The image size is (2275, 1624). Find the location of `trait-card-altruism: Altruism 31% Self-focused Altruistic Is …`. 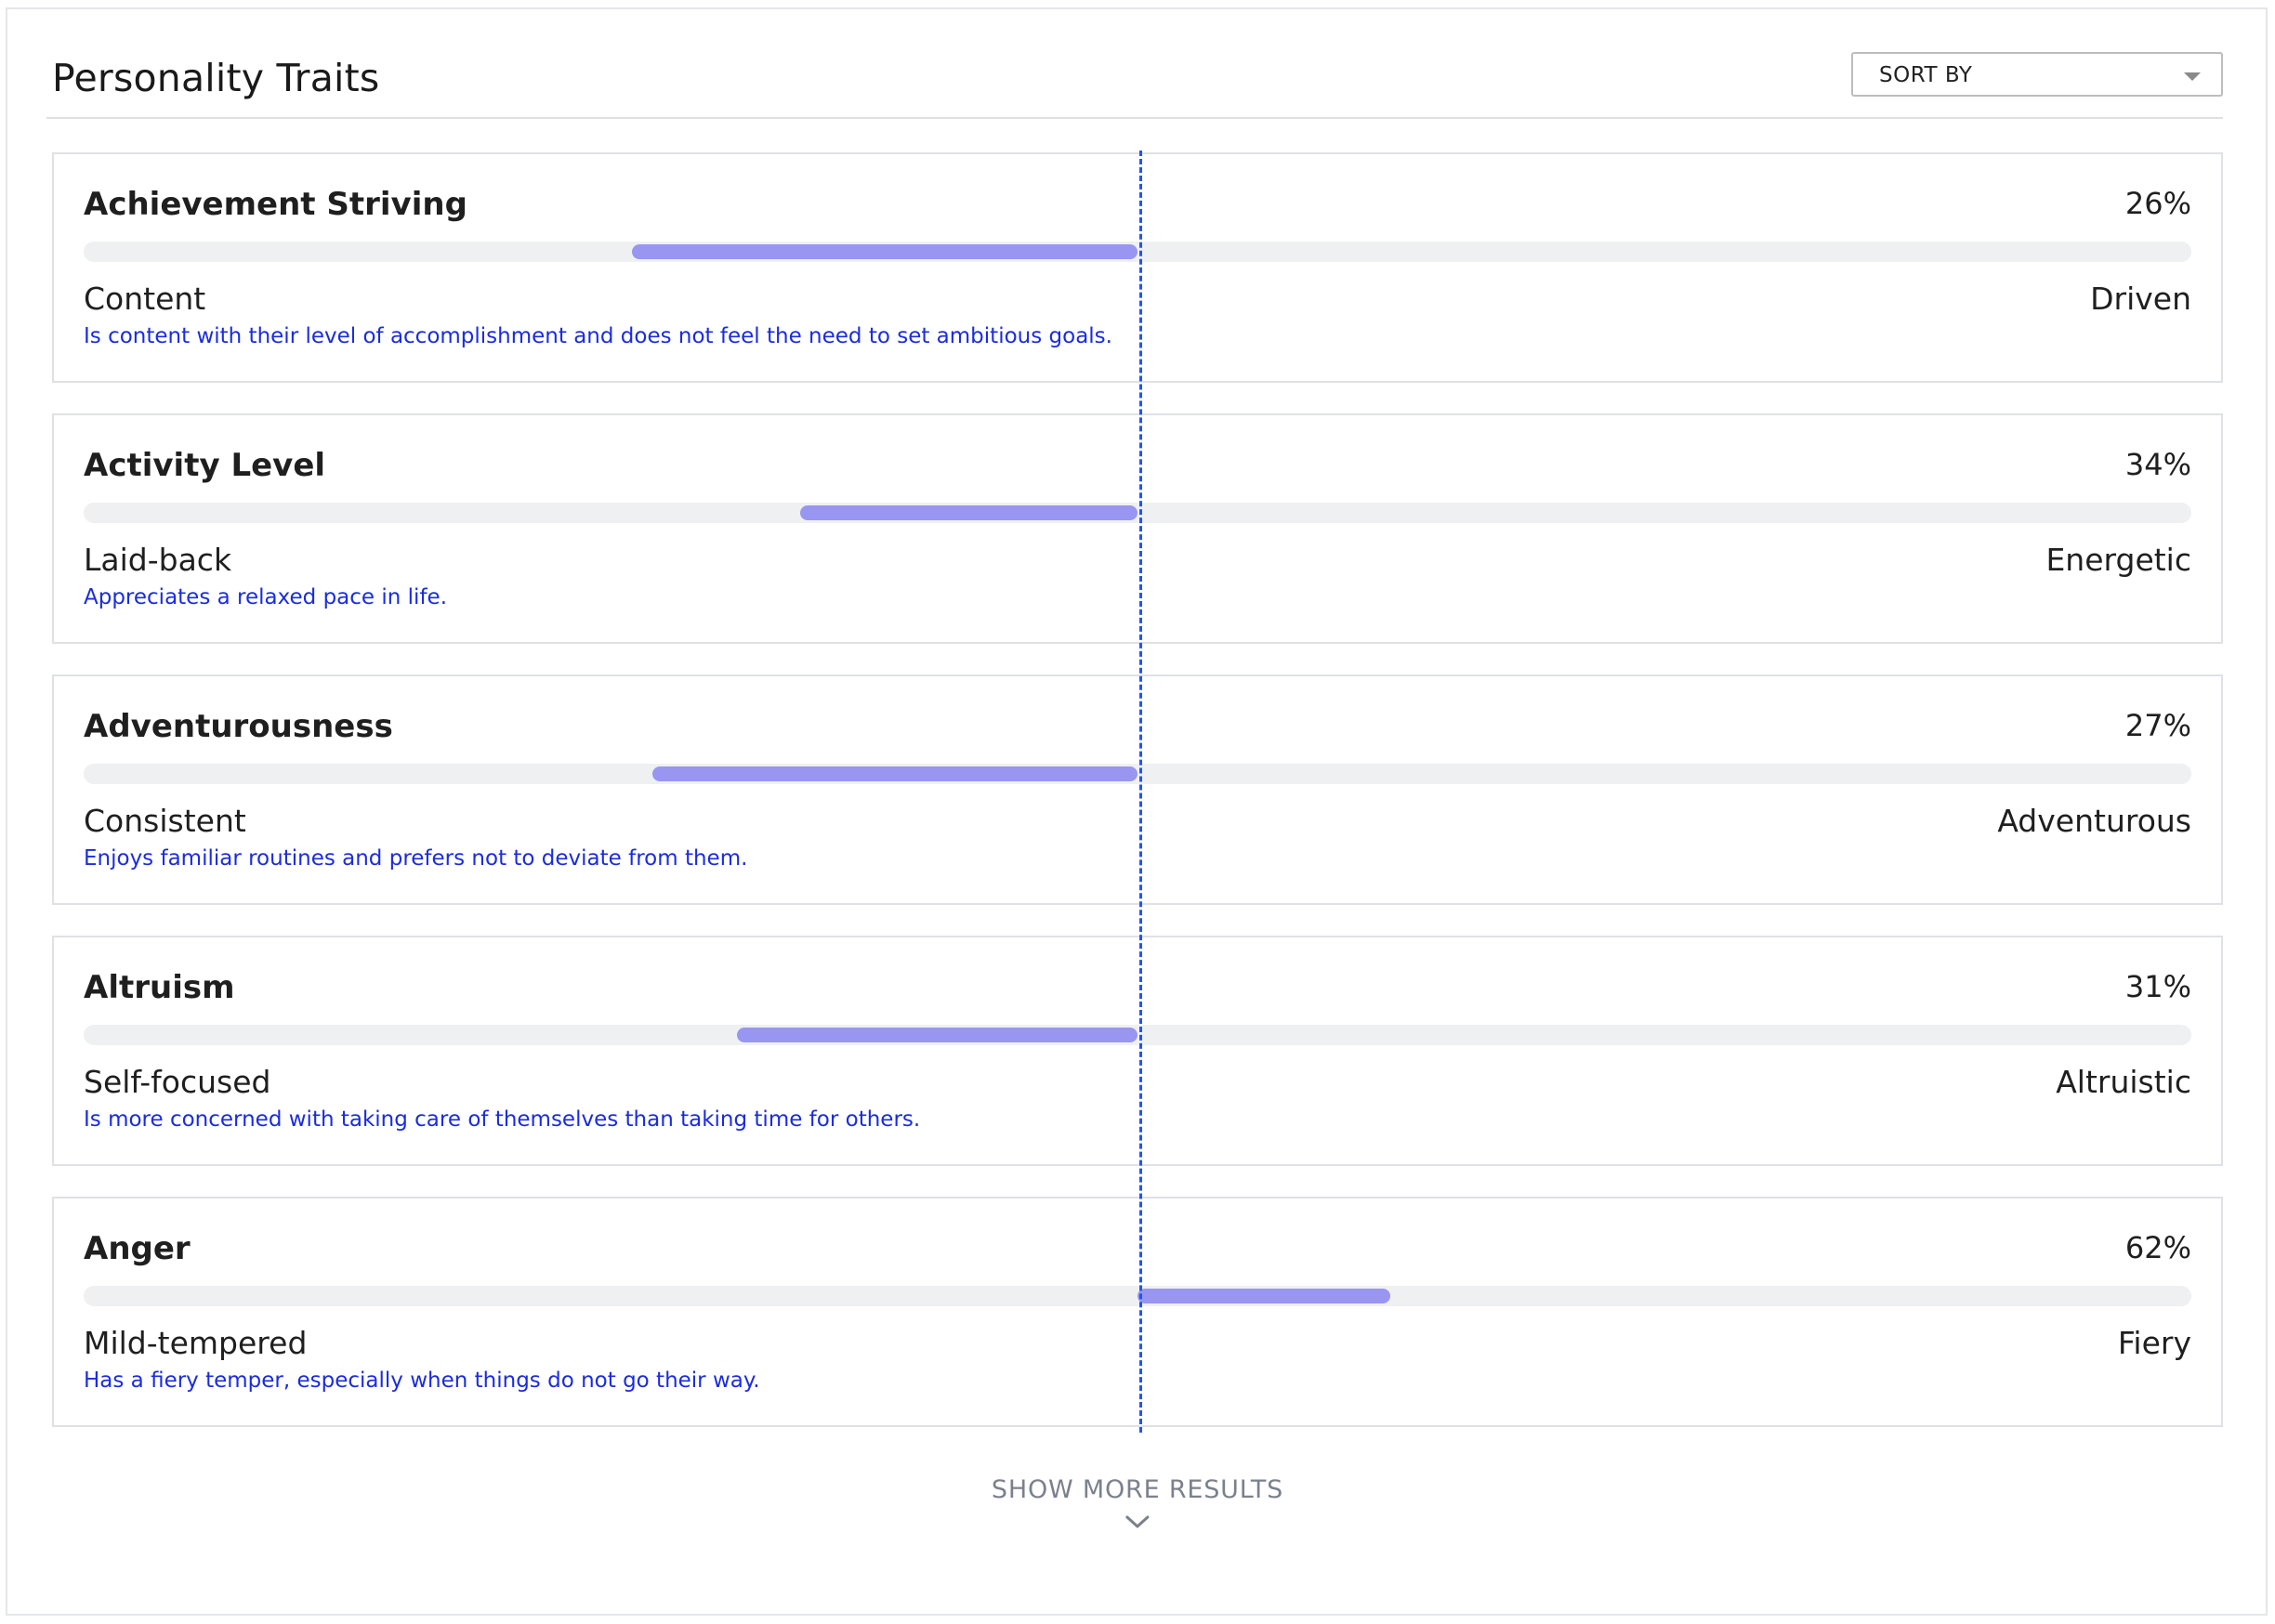

trait-card-altruism: Altruism 31% Self-focused Altruistic Is … is located at coordinates (1137, 1051).